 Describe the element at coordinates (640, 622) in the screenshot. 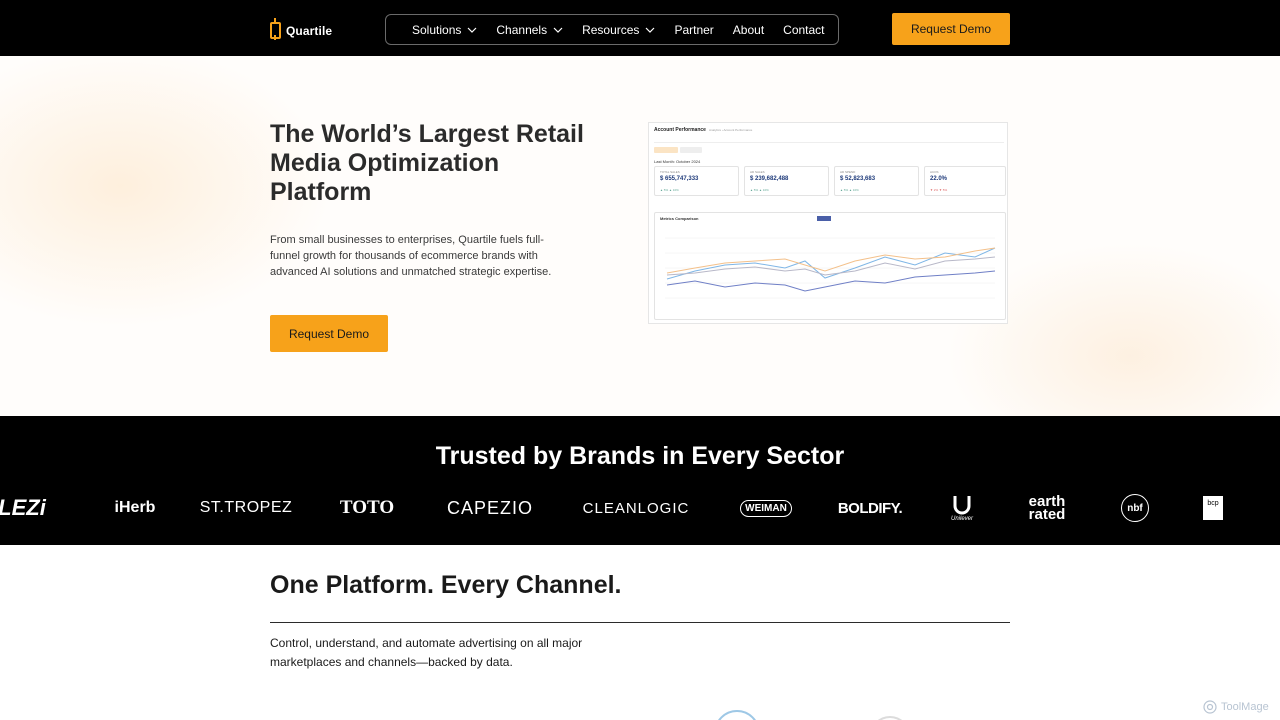

I see `section-divider` at that location.